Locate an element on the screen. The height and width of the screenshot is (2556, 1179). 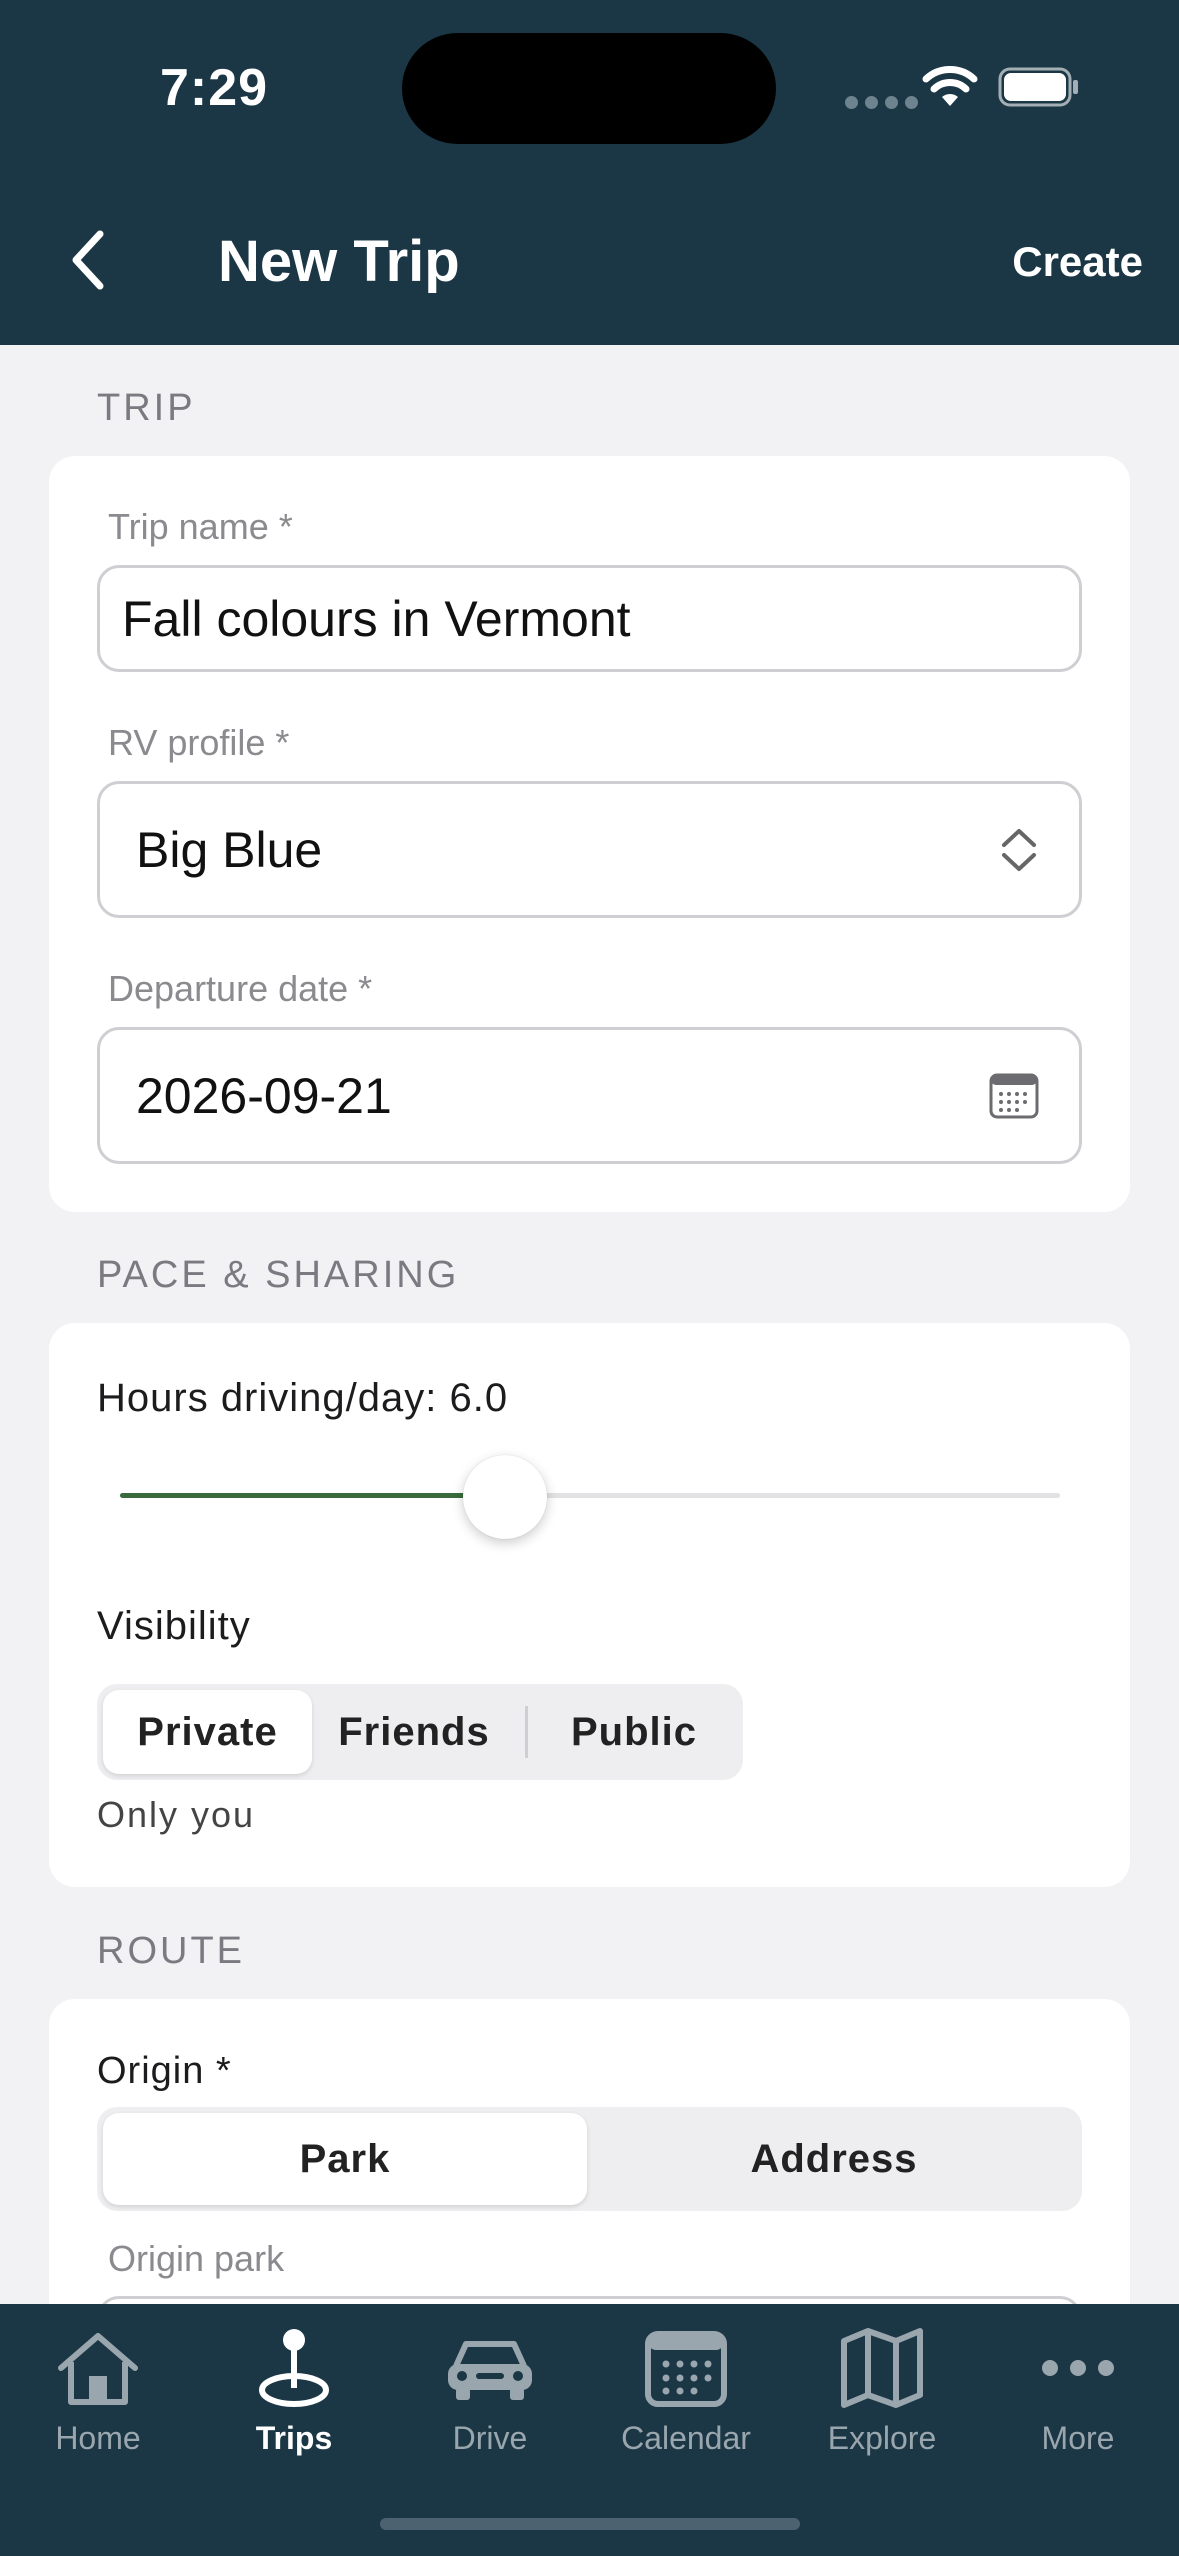
car-icon is located at coordinates (490, 2370).